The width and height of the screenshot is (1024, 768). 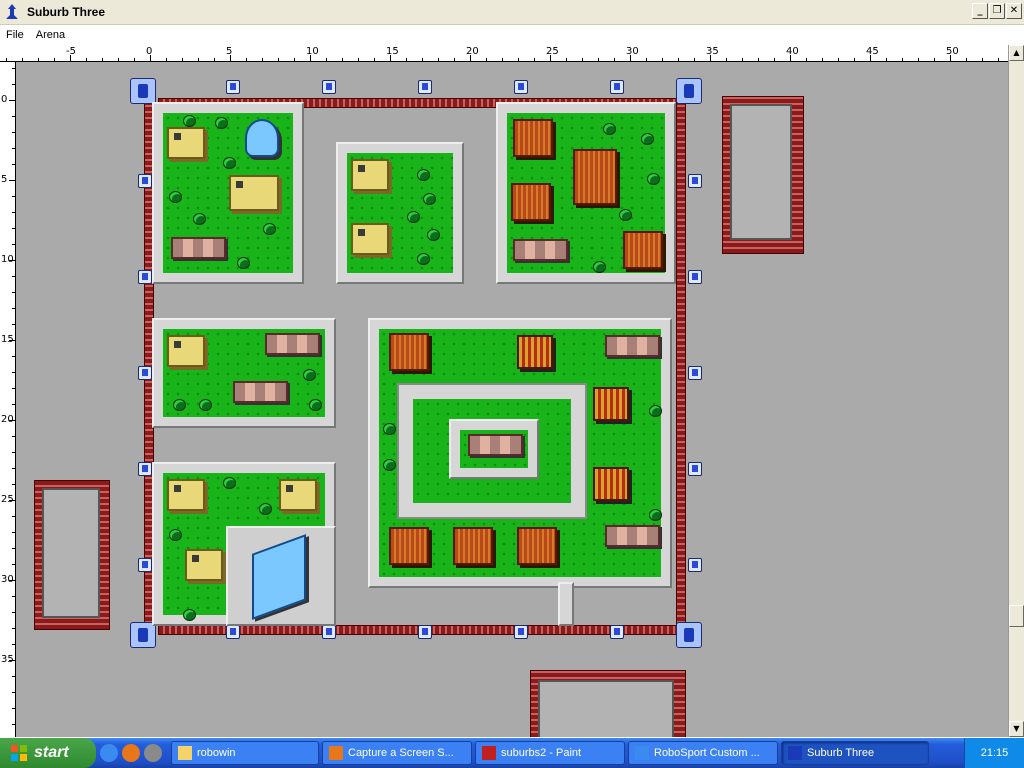 What do you see at coordinates (550, 753) in the screenshot?
I see `taskbar-item: suburbs2 - Paint` at bounding box center [550, 753].